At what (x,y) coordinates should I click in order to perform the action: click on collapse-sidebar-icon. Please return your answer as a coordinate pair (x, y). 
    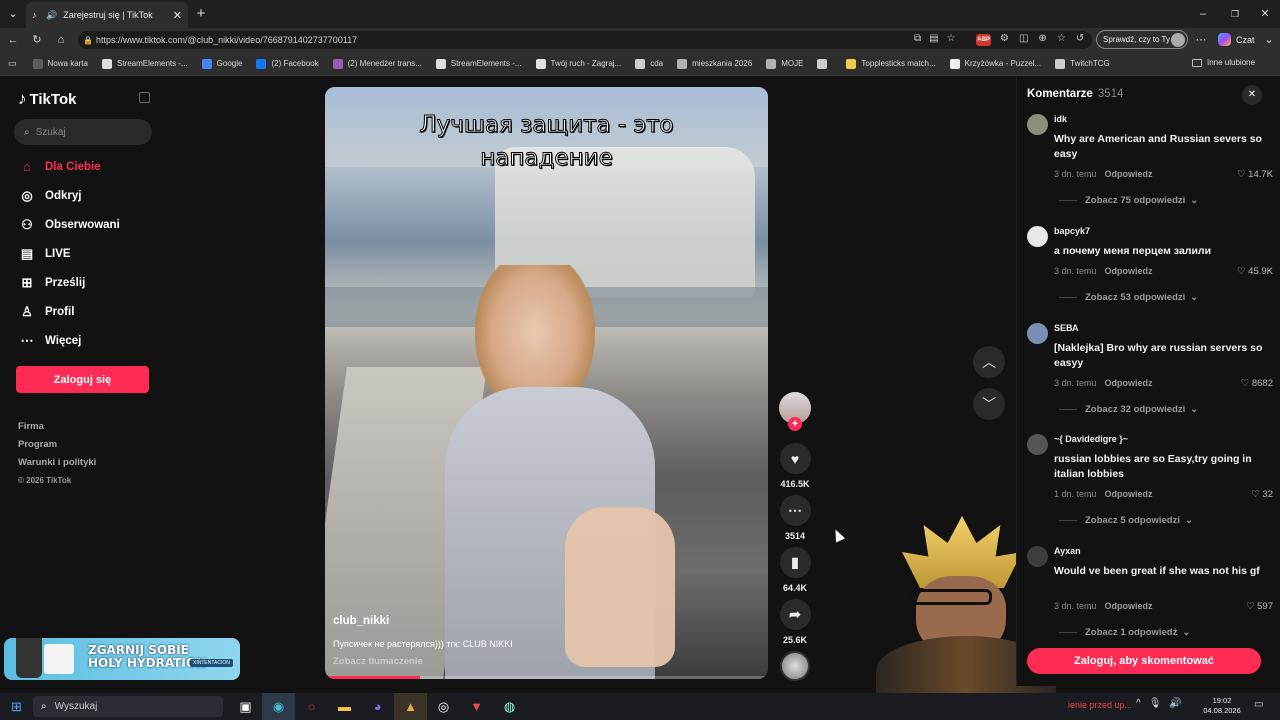
    Looking at the image, I should click on (144, 97).